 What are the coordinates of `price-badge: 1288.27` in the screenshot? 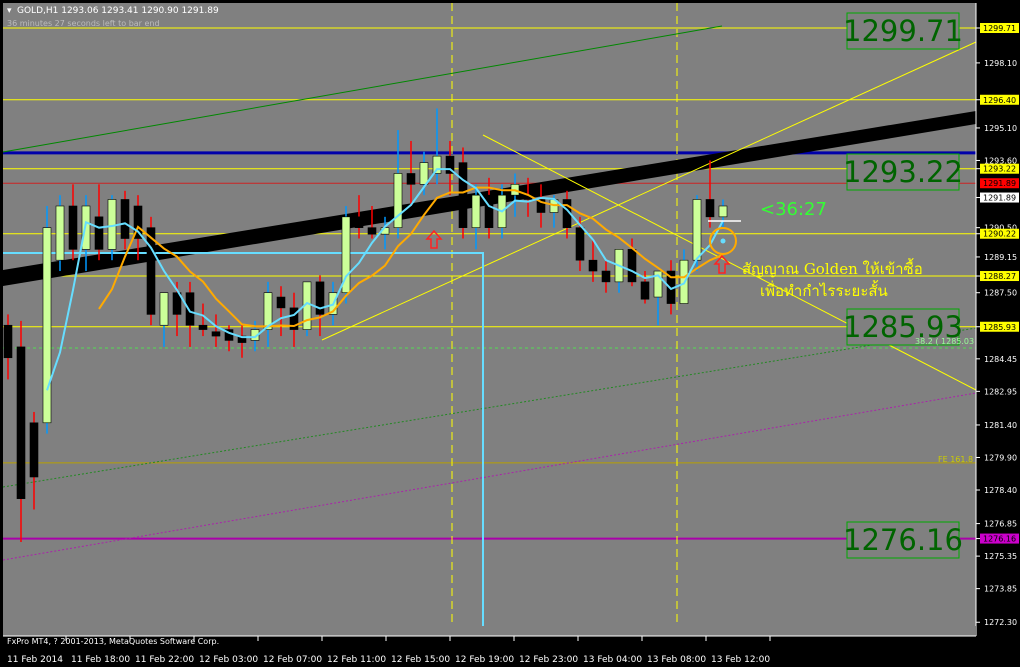 It's located at (999, 276).